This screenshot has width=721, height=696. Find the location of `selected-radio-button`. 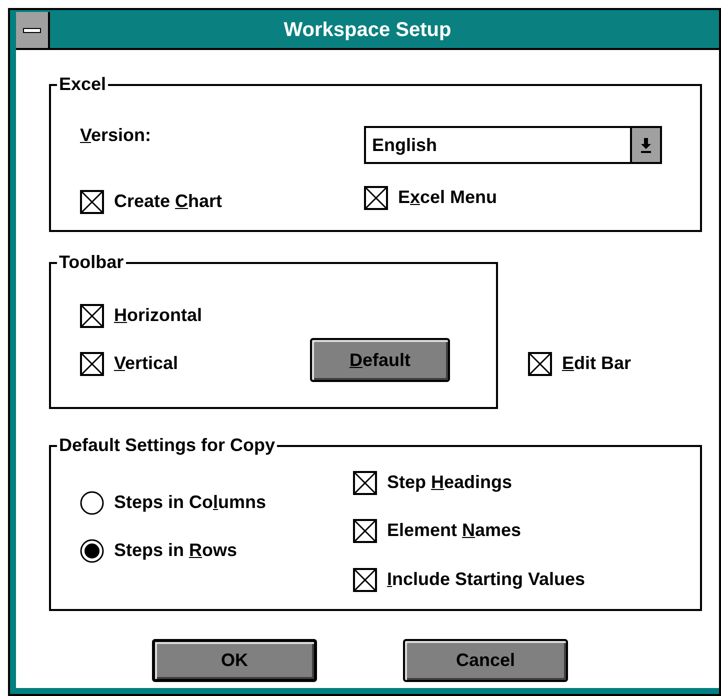

selected-radio-button is located at coordinates (92, 550).